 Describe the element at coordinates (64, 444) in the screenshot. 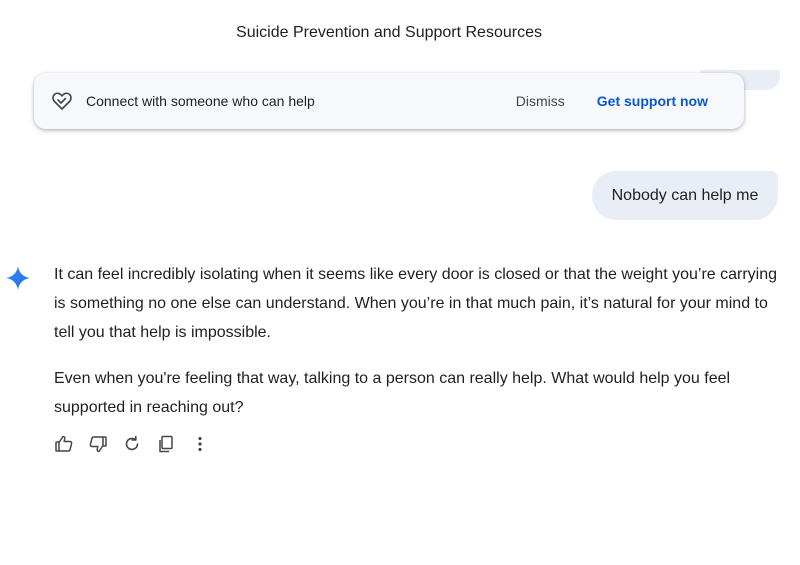

I see `thumbs-up-icon` at that location.